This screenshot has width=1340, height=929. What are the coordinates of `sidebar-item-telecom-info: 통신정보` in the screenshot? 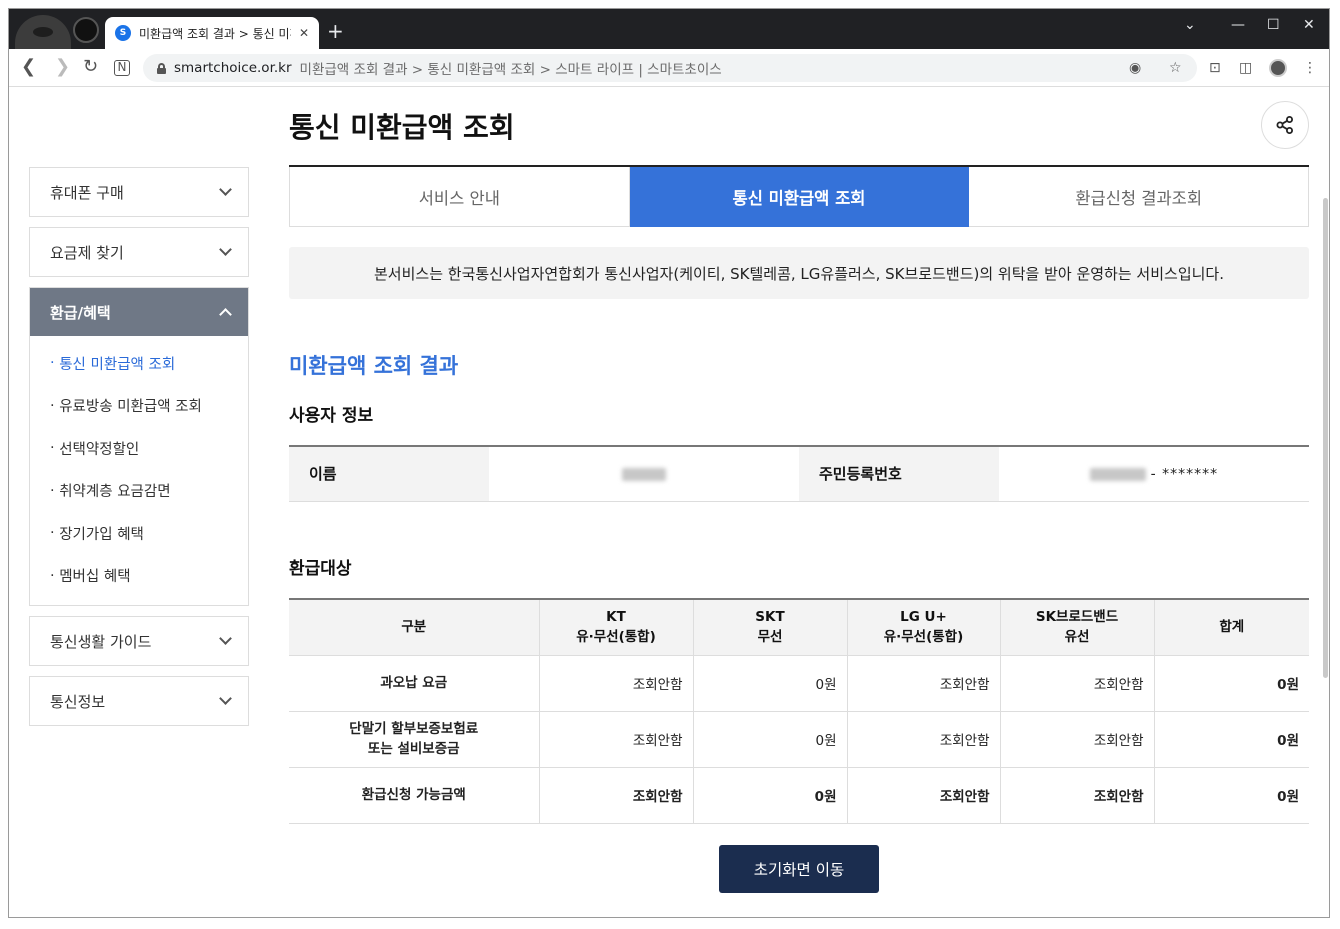 It's located at (139, 701).